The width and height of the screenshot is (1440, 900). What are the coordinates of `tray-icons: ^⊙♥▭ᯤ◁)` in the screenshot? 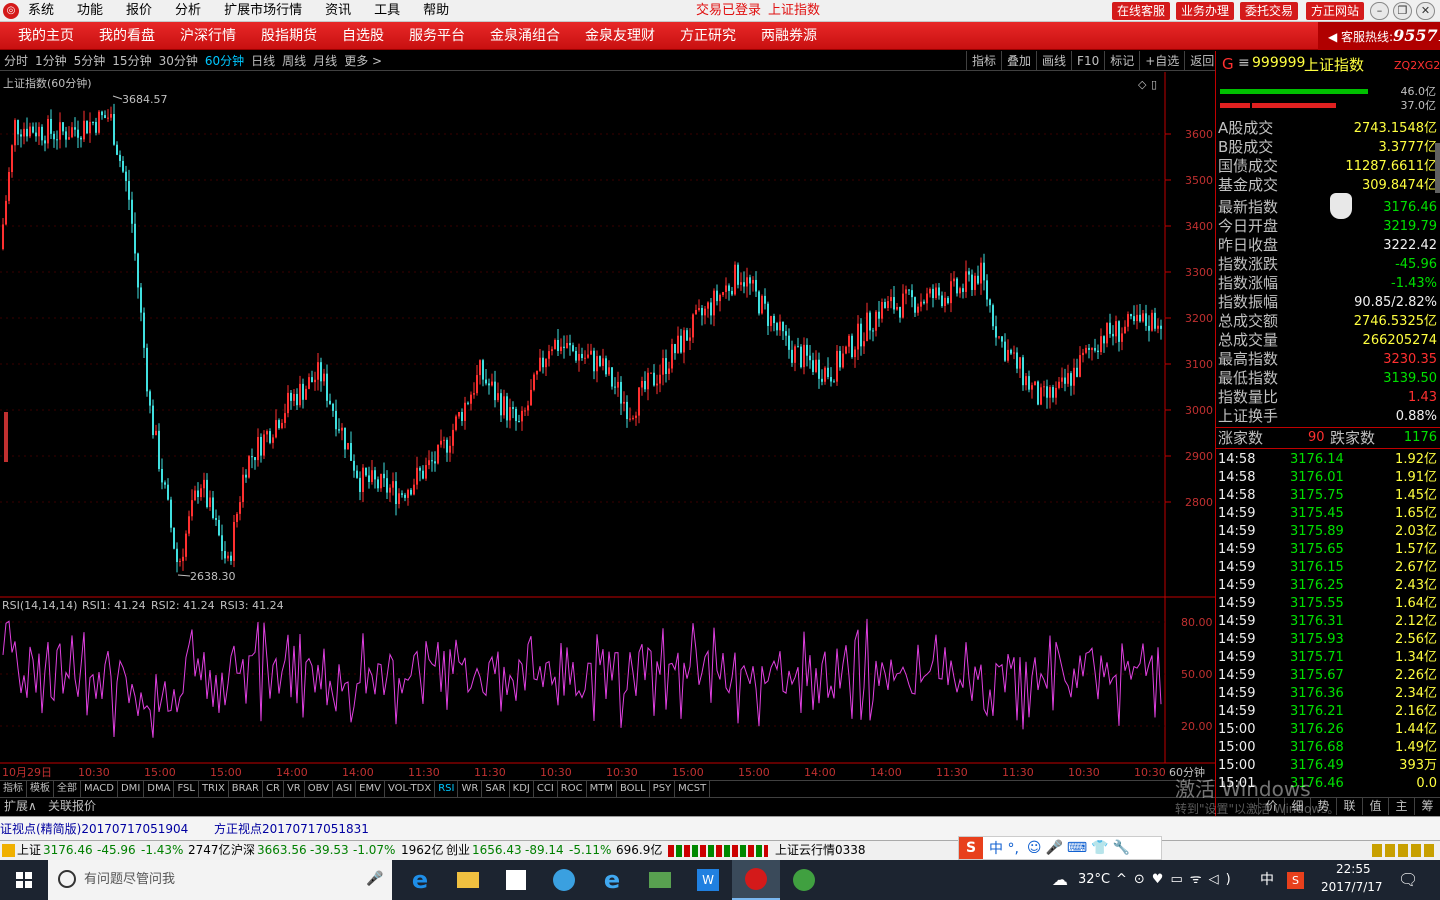 It's located at (1177, 880).